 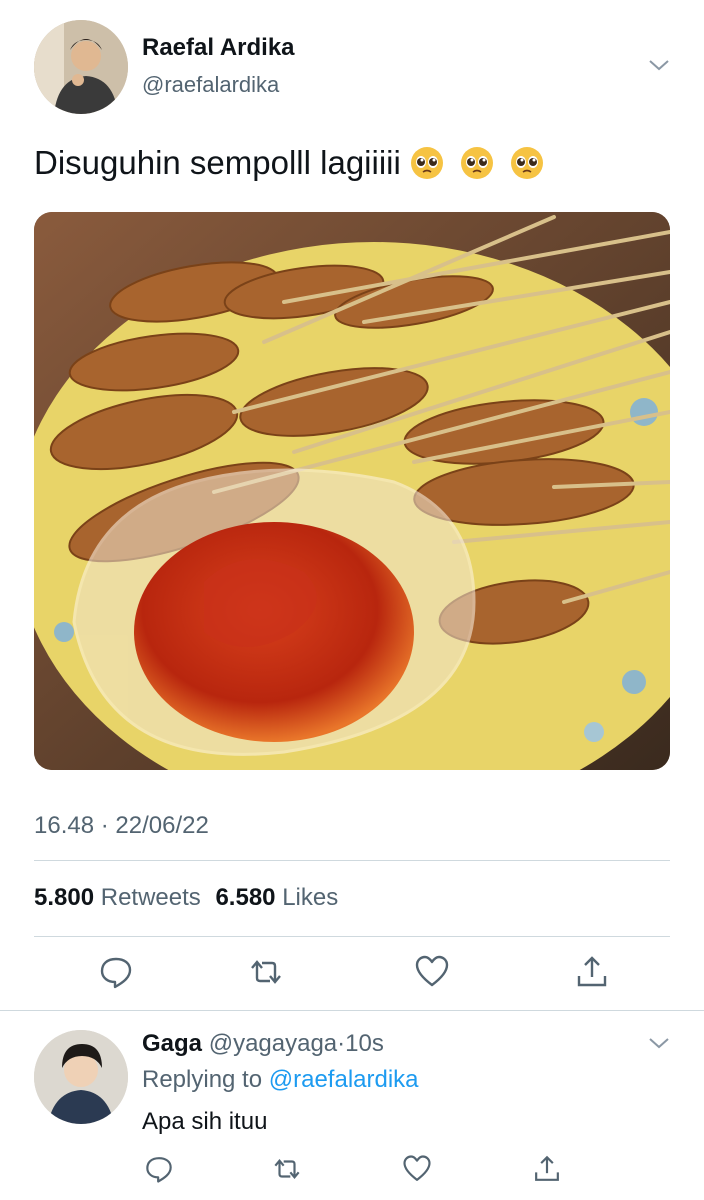 What do you see at coordinates (217, 162) in the screenshot?
I see `tweet-body: Disuguhin sempolll lagiiiii` at bounding box center [217, 162].